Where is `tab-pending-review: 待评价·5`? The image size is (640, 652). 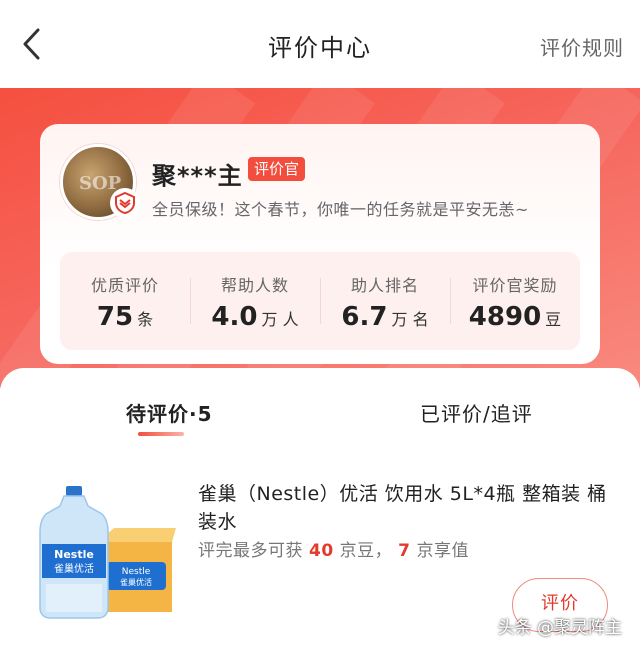 tab-pending-review: 待评价·5 is located at coordinates (169, 412).